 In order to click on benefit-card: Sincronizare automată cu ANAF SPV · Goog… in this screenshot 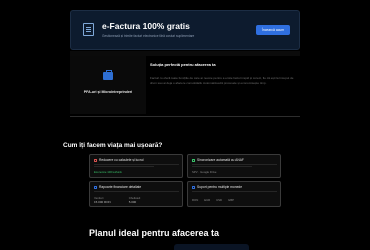, I will do `click(234, 166)`.